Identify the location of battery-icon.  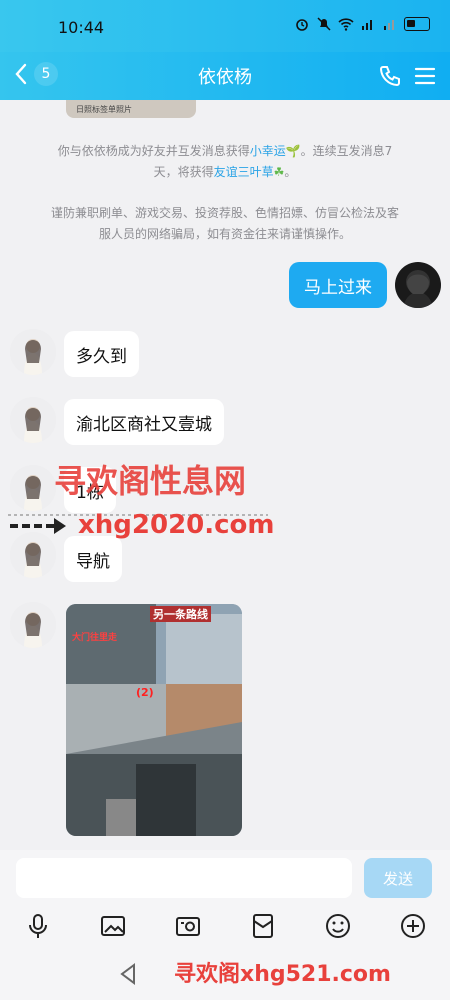
(417, 24).